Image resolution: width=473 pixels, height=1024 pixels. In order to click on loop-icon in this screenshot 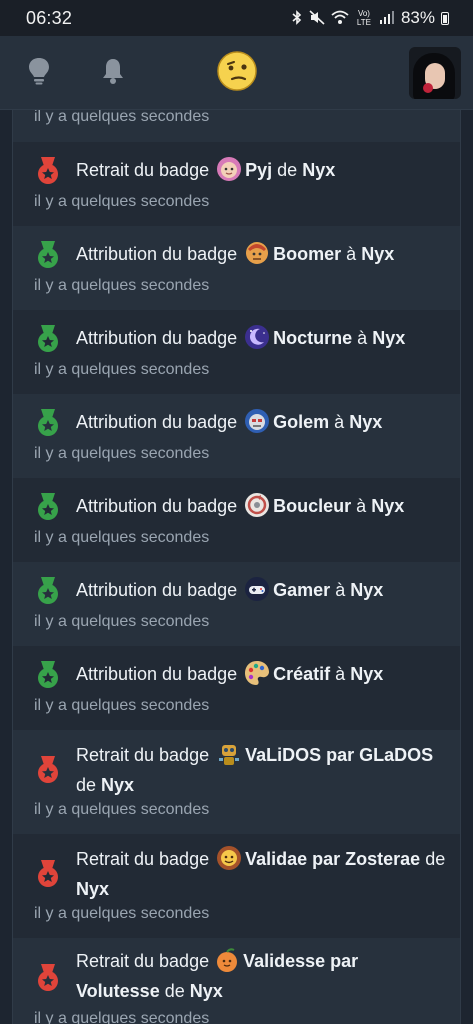, I will do `click(257, 505)`.